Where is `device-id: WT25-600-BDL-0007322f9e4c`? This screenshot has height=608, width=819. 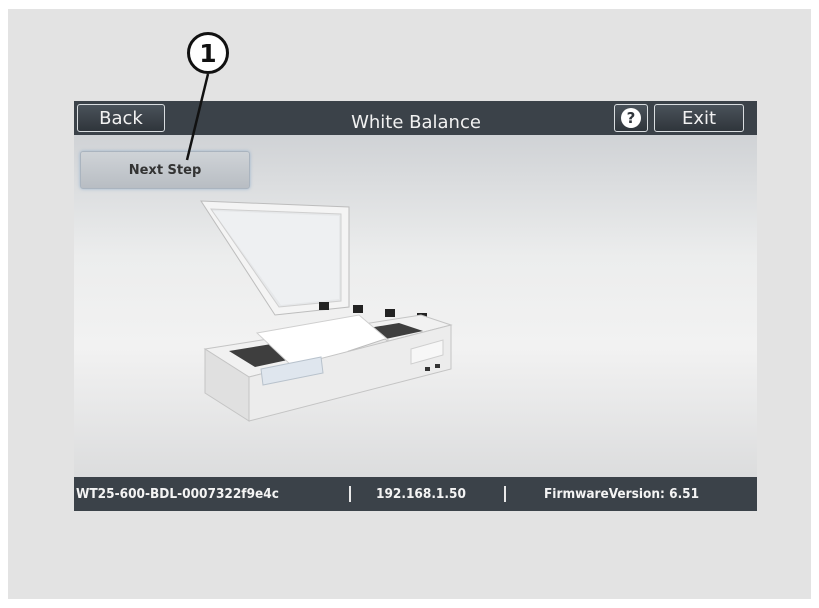 device-id: WT25-600-BDL-0007322f9e4c is located at coordinates (177, 494).